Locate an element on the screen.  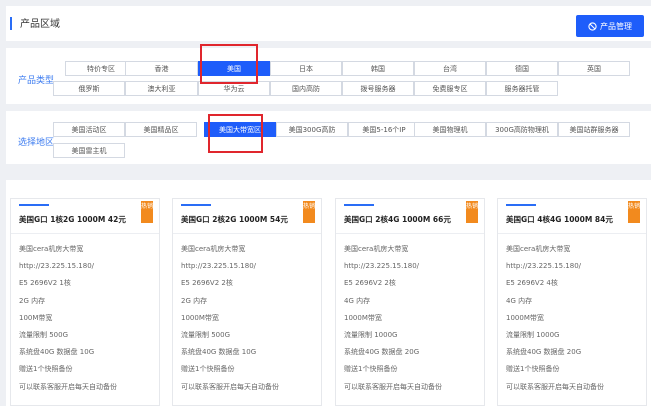
prohibit-icon is located at coordinates (592, 26).